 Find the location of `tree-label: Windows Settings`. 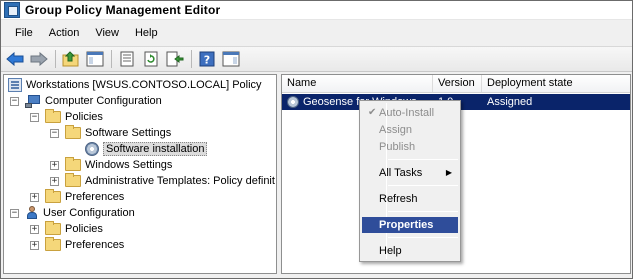

tree-label: Windows Settings is located at coordinates (129, 165).